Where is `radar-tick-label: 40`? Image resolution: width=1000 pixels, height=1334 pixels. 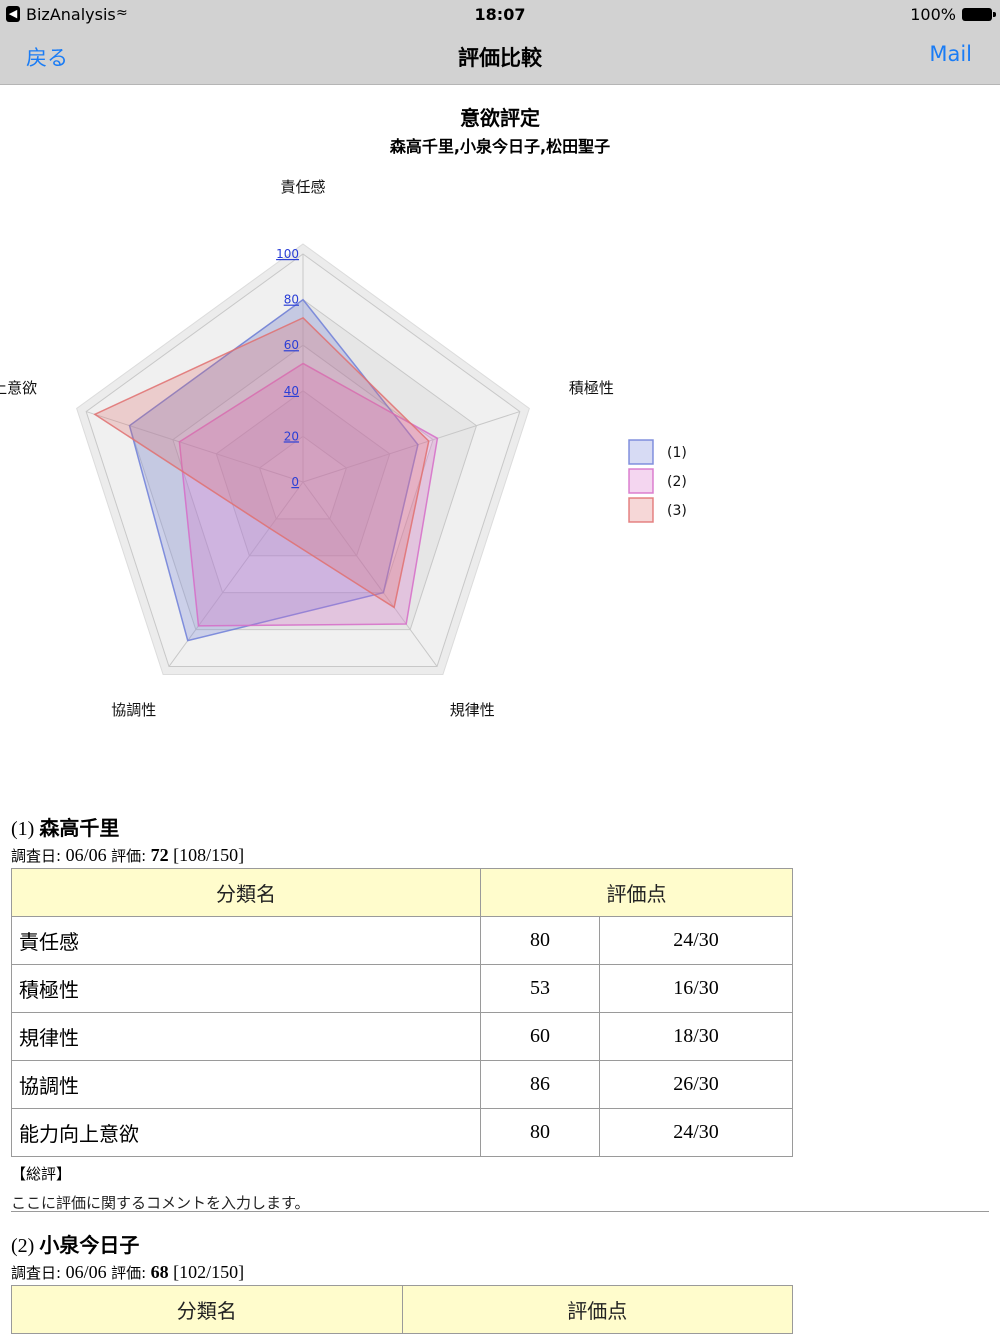
radar-tick-label: 40 is located at coordinates (291, 391).